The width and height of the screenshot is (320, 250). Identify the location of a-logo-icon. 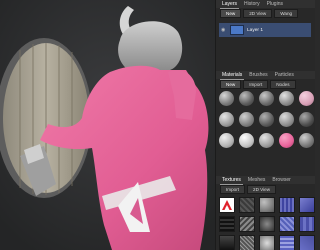
(227, 205).